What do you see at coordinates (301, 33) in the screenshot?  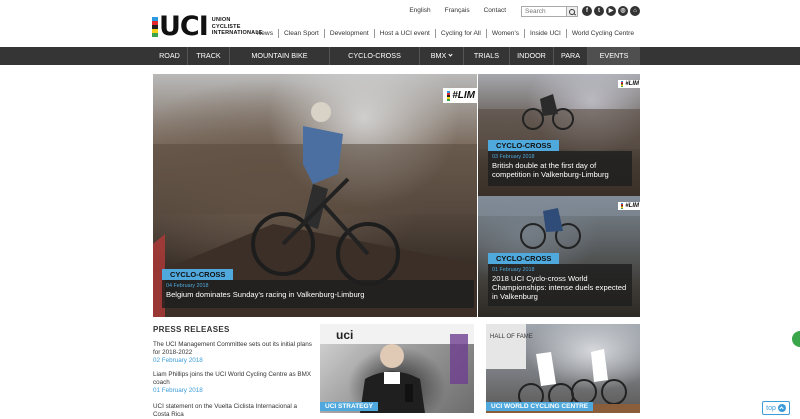 I see `secnav-clean-sport: Clean Sport` at bounding box center [301, 33].